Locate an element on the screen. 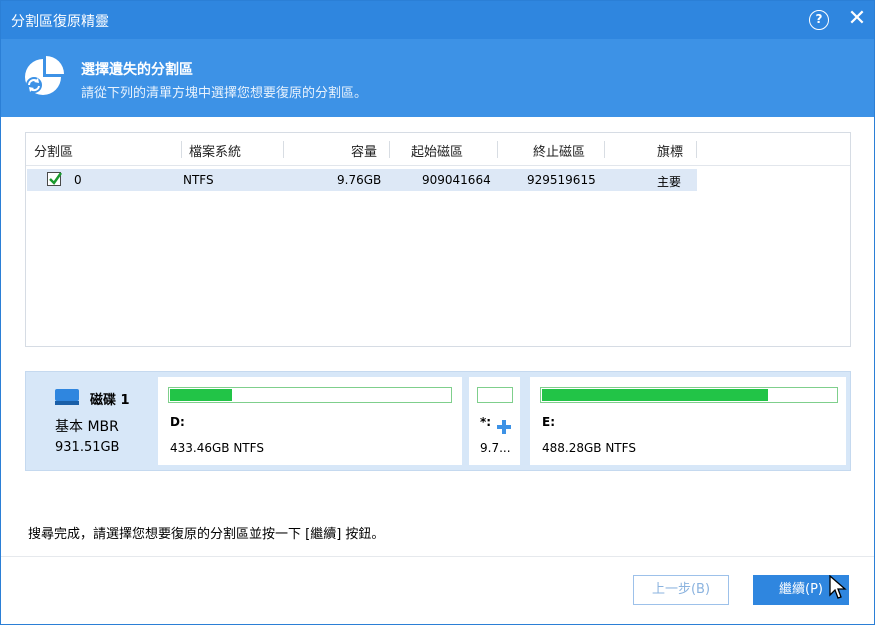 This screenshot has width=875, height=625. table-row: 0 NTFS 9.76GB 909041664 929519615 主要 is located at coordinates (362, 180).